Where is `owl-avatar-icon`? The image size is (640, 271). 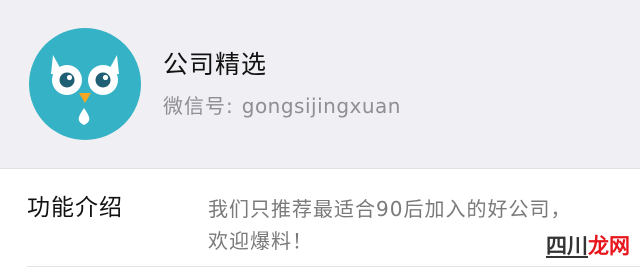 owl-avatar-icon is located at coordinates (85, 84).